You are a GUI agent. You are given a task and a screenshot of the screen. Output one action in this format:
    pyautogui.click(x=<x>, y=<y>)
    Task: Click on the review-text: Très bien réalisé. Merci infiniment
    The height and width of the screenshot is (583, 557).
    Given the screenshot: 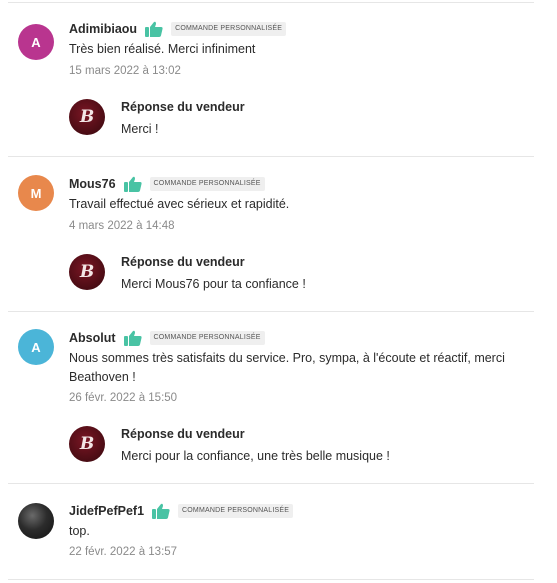 What is the action you would take?
    pyautogui.click(x=162, y=49)
    